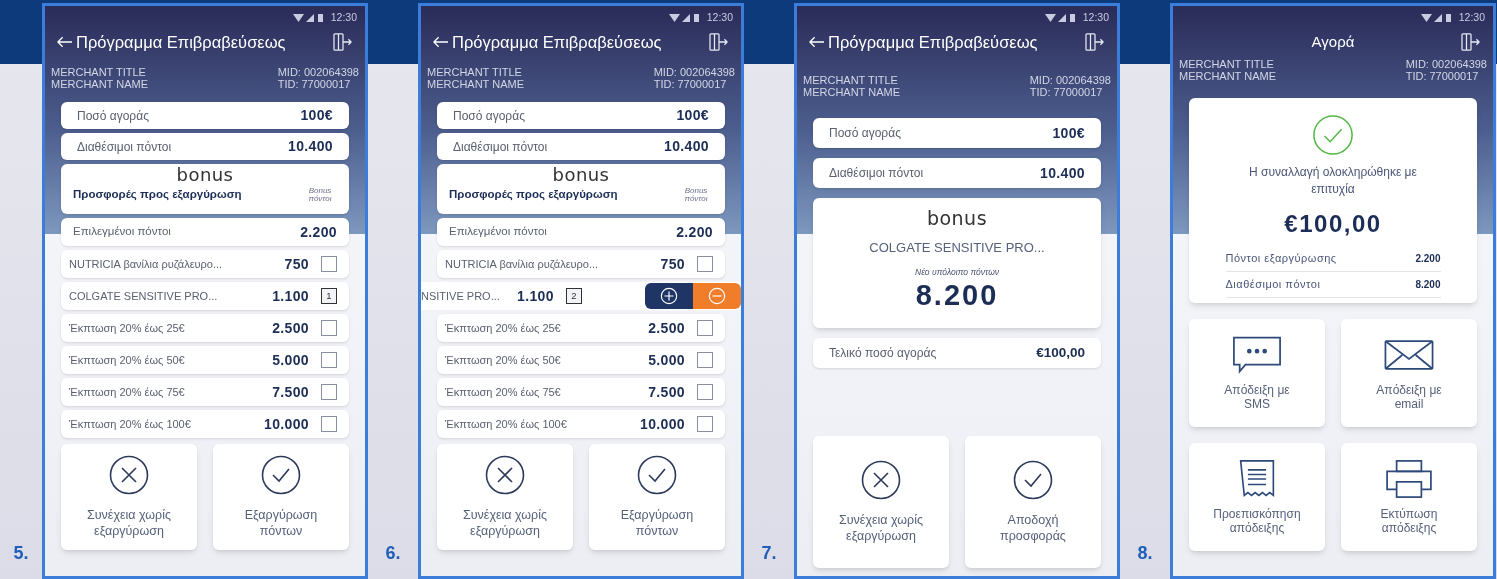 Image resolution: width=1497 pixels, height=579 pixels. What do you see at coordinates (329, 296) in the screenshot?
I see `checkbox: 1` at bounding box center [329, 296].